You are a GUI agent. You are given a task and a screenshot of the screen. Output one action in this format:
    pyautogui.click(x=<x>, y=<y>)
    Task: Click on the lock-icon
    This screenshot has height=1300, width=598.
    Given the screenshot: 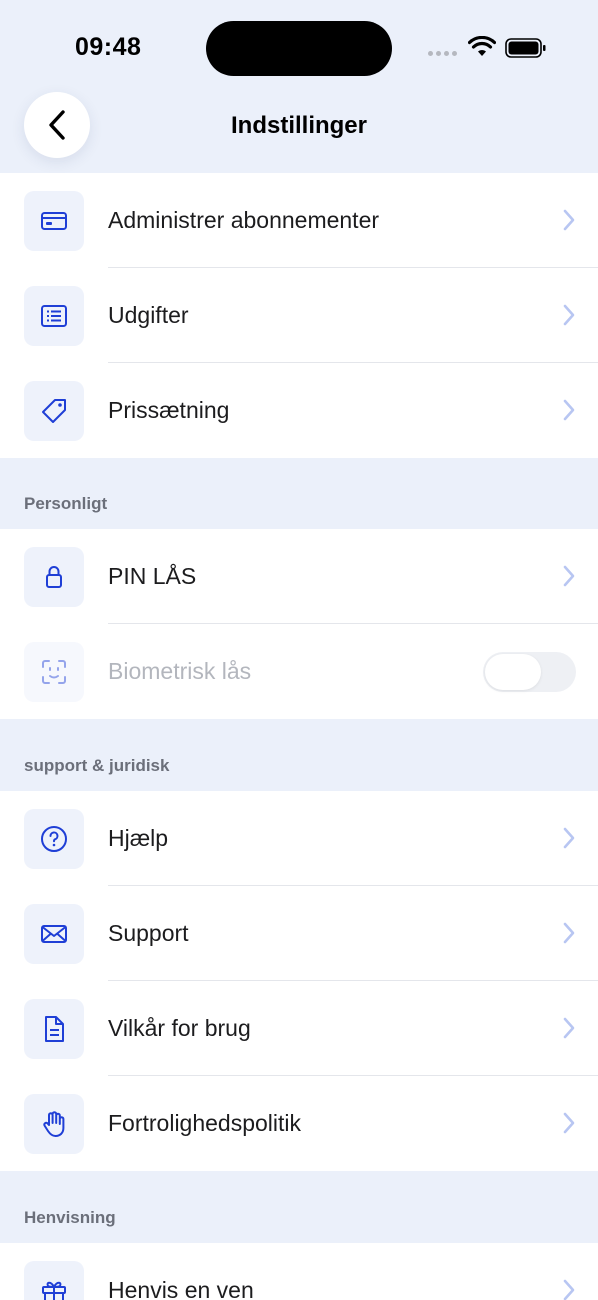 What is the action you would take?
    pyautogui.click(x=54, y=577)
    